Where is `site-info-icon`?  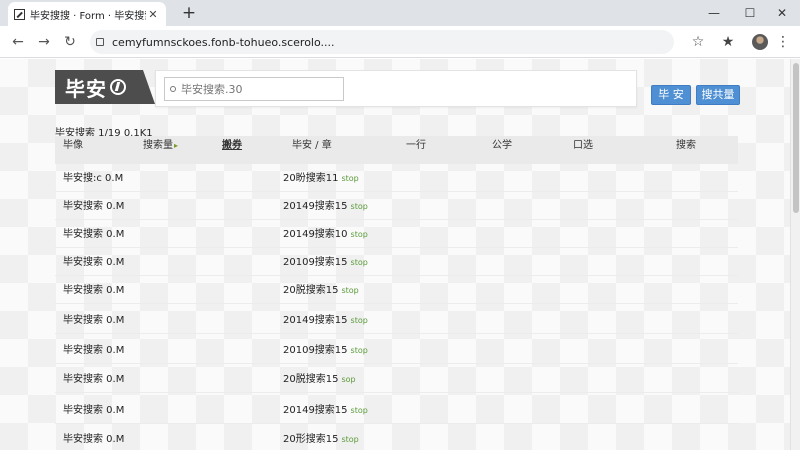 site-info-icon is located at coordinates (100, 42).